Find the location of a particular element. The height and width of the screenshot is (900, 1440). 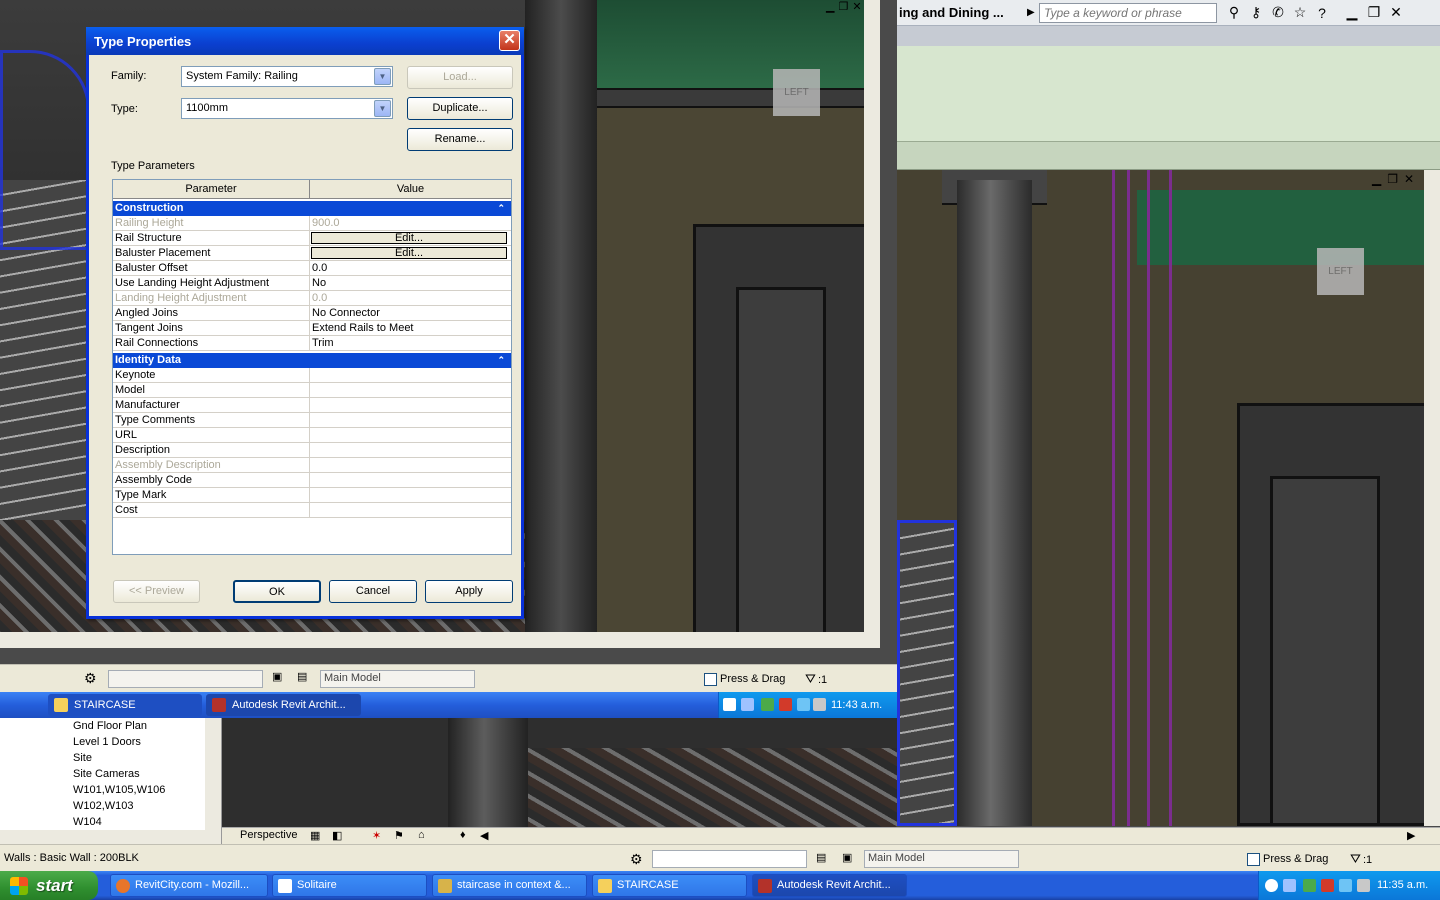

parameter-row: Use Landing Height Adjustment No is located at coordinates (312, 283).